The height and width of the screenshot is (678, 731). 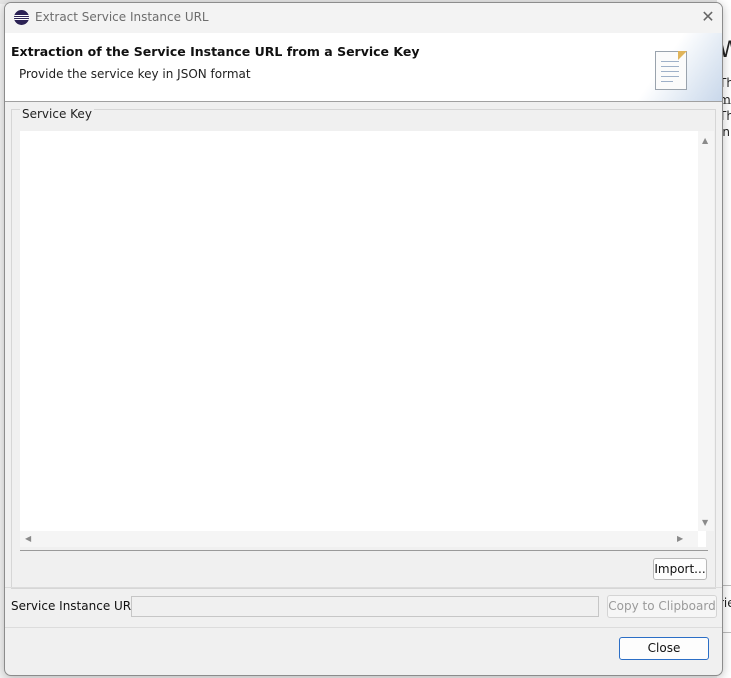 I want to click on scroll-left-icon: ◀, so click(x=28, y=538).